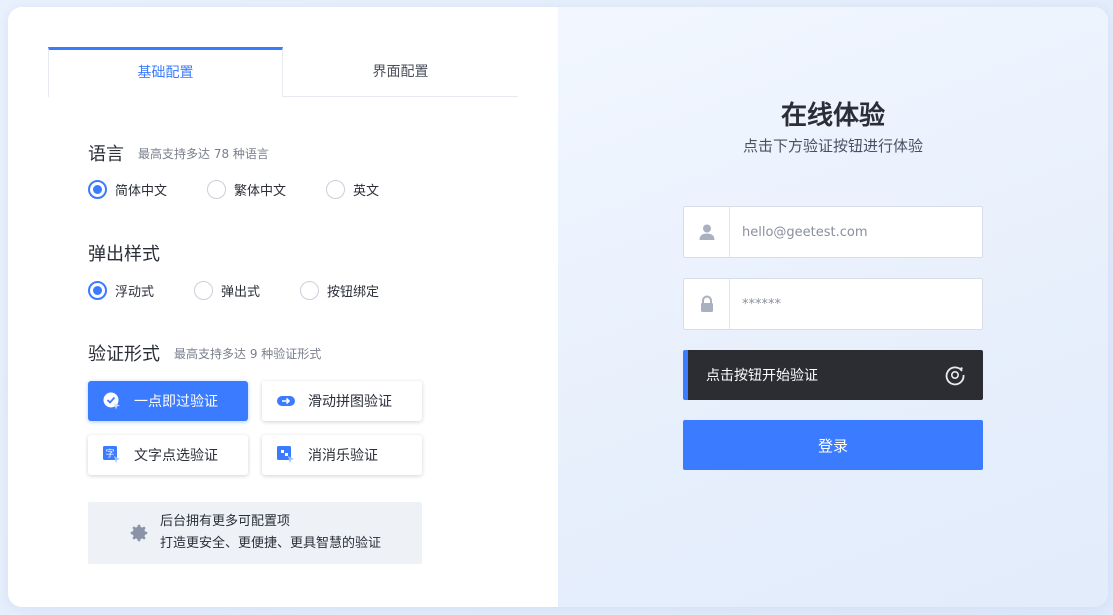 This screenshot has height=615, width=1113. Describe the element at coordinates (762, 376) in the screenshot. I see `verify-label: 点击按钮开始验证` at that location.